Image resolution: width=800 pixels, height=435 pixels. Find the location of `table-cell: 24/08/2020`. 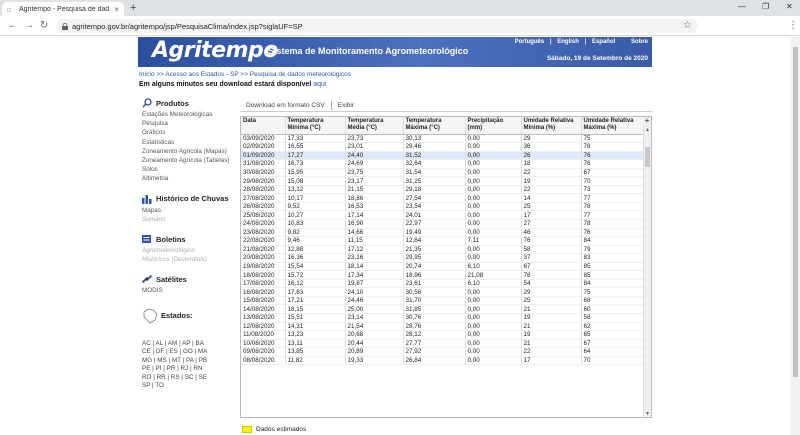

table-cell: 24/08/2020 is located at coordinates (263, 224).